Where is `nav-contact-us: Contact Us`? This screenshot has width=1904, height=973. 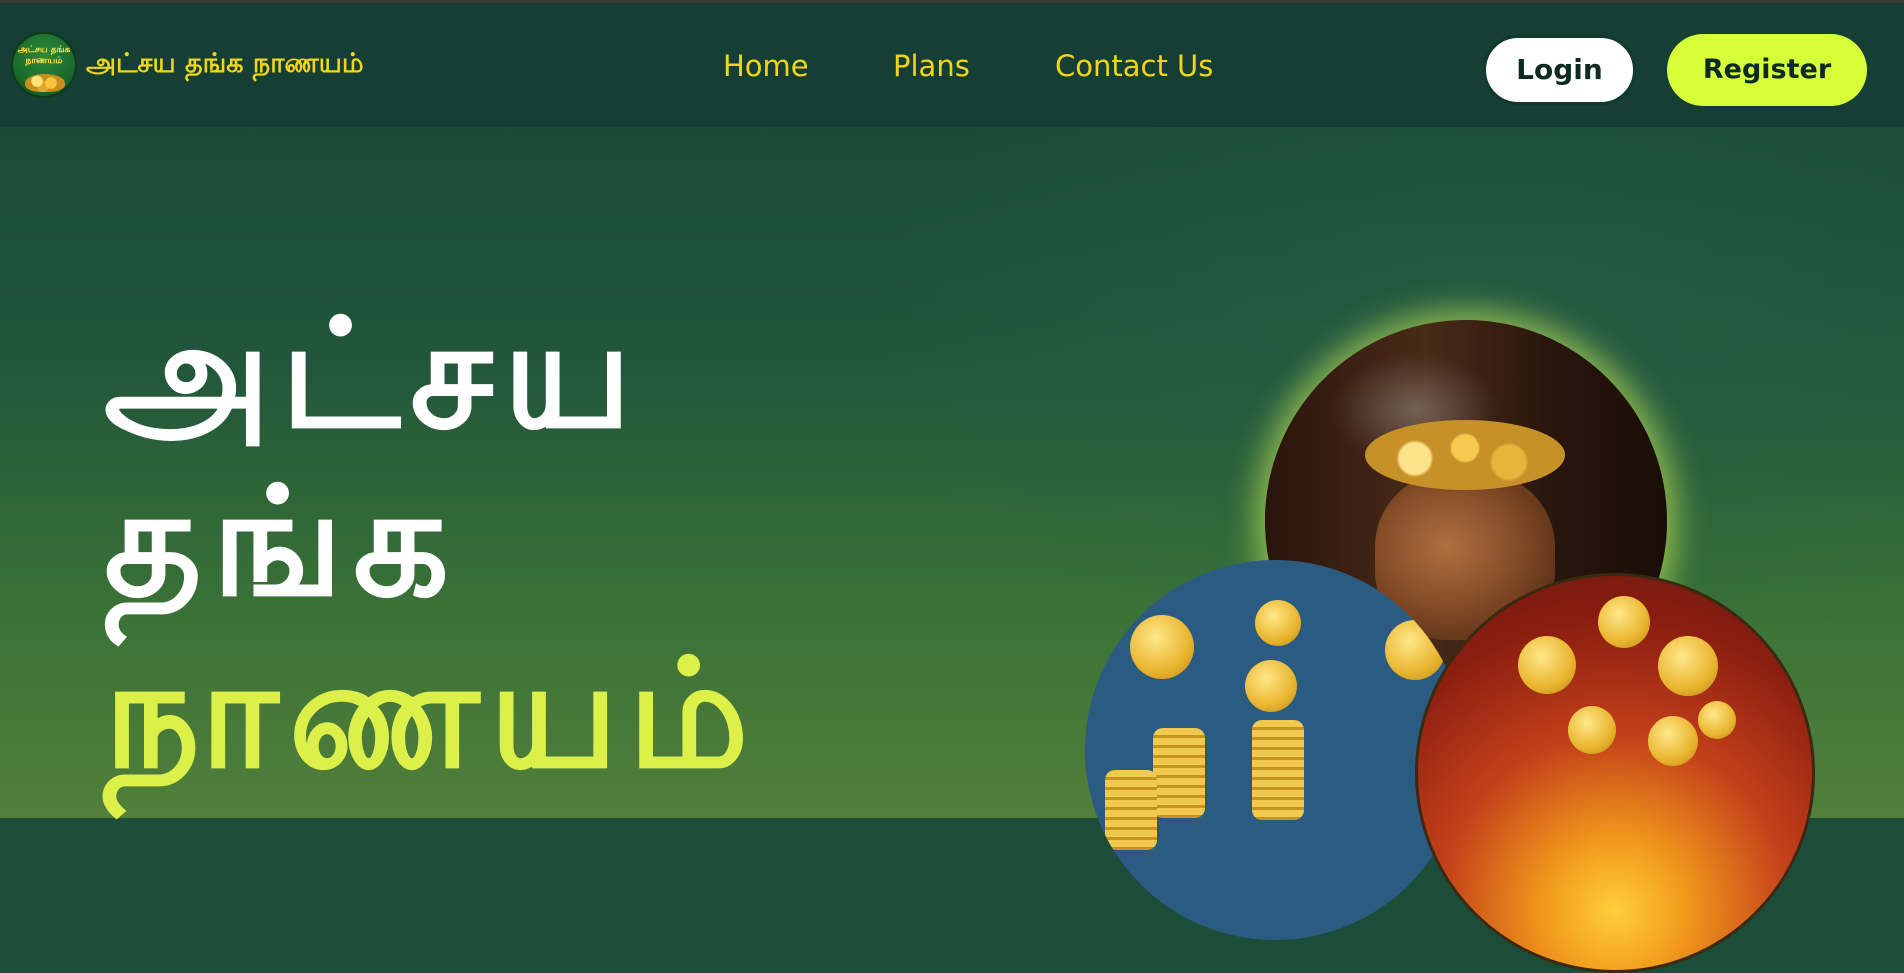 nav-contact-us: Contact Us is located at coordinates (1134, 66).